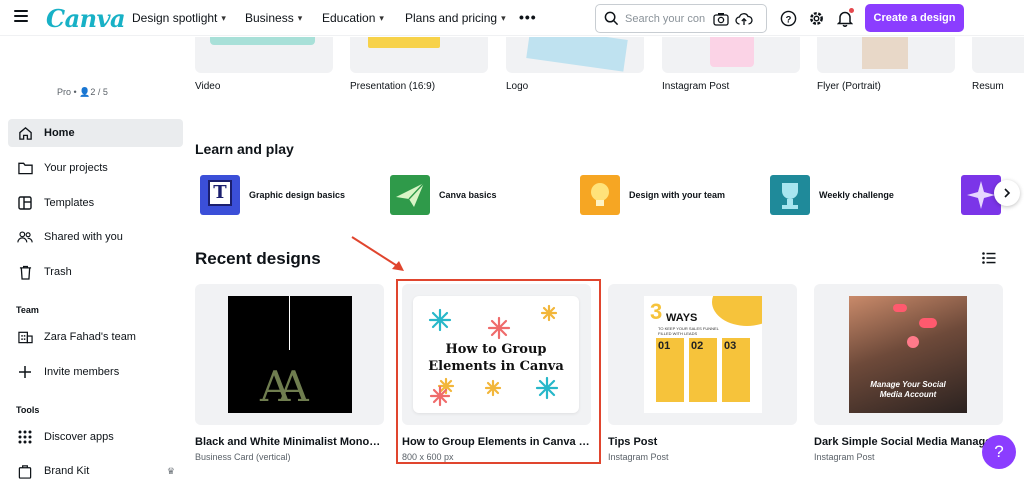 This screenshot has height=485, width=1024. Describe the element at coordinates (816, 18) in the screenshot. I see `gear-icon` at that location.